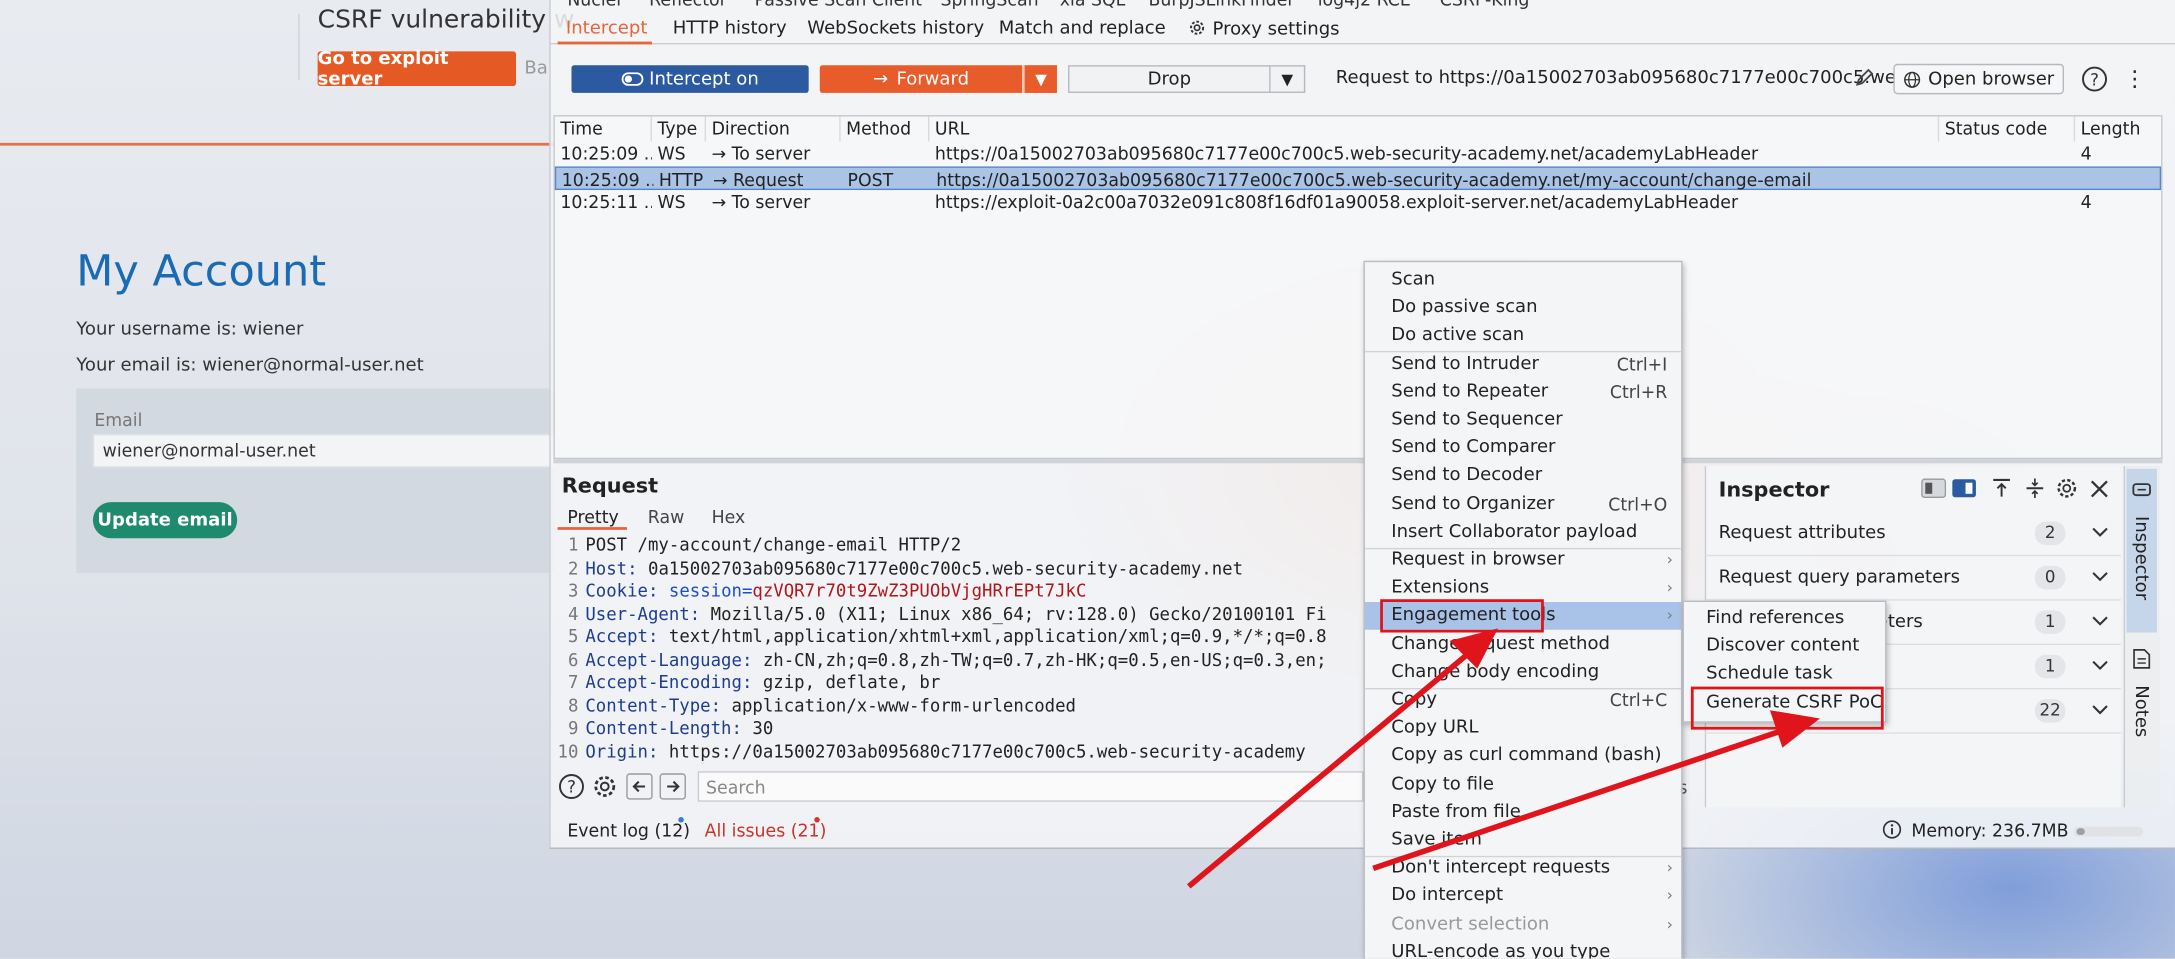 This screenshot has height=959, width=2175. Describe the element at coordinates (1523, 897) in the screenshot. I see `menu-item-do-intercept: Do intercept ›` at that location.